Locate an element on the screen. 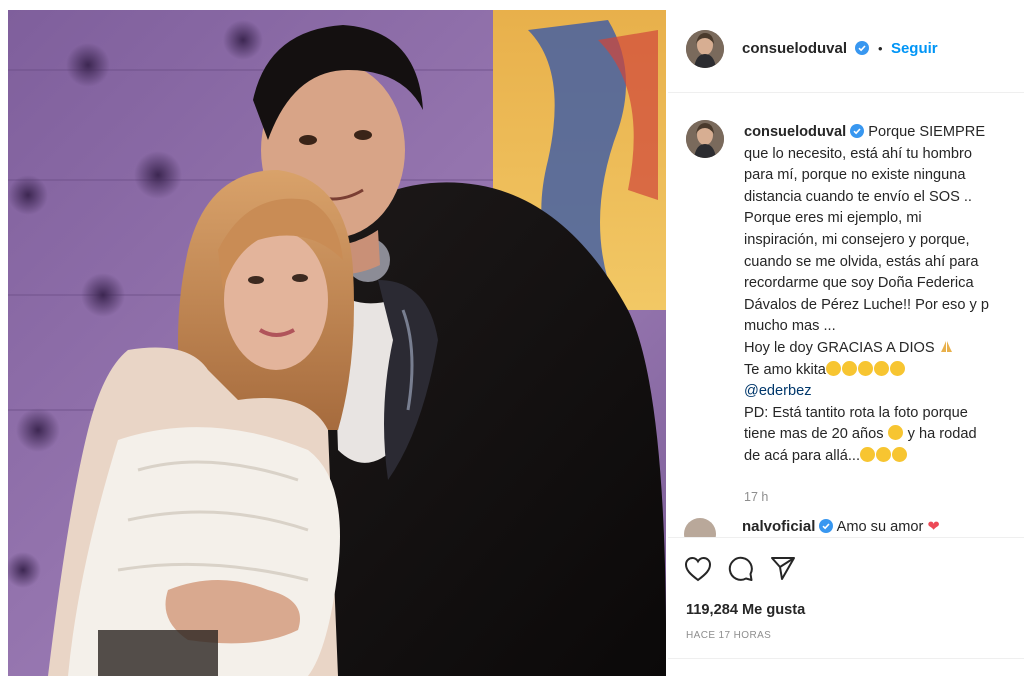 Image resolution: width=1024 pixels, height=683 pixels. mention-link: @ederbez is located at coordinates (884, 392).